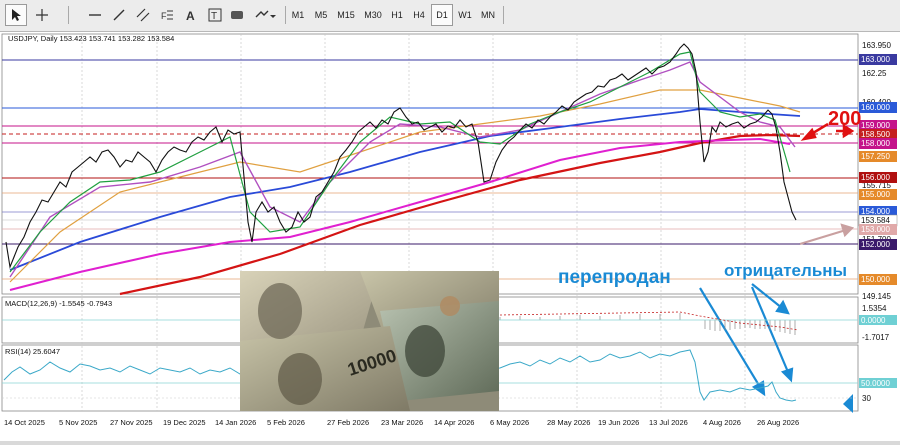 Image resolution: width=900 pixels, height=445 pixels. What do you see at coordinates (878, 390) in the screenshot?
I see `rsi-axis: 50.0000 30` at bounding box center [878, 390].